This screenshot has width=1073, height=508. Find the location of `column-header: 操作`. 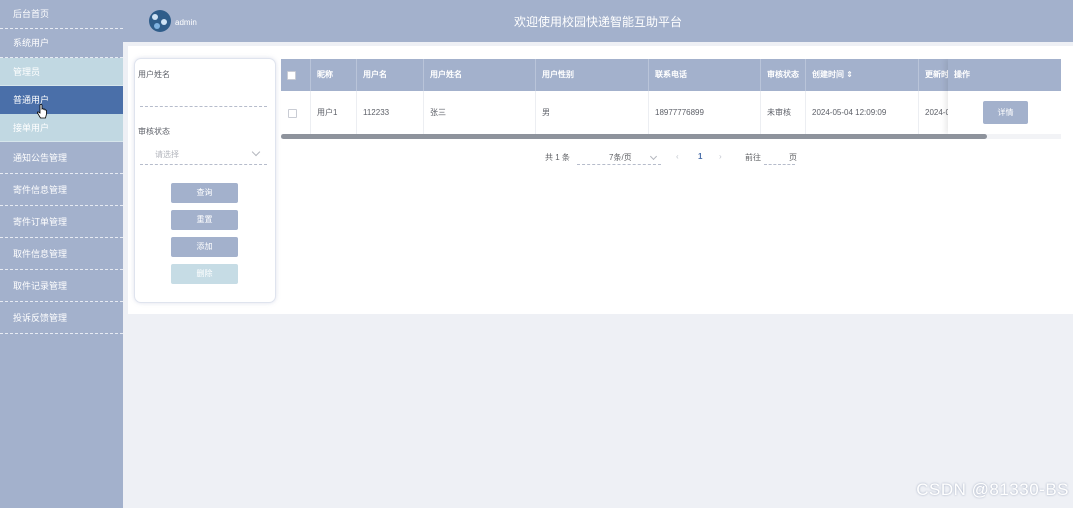

column-header: 操作 is located at coordinates (1004, 75).